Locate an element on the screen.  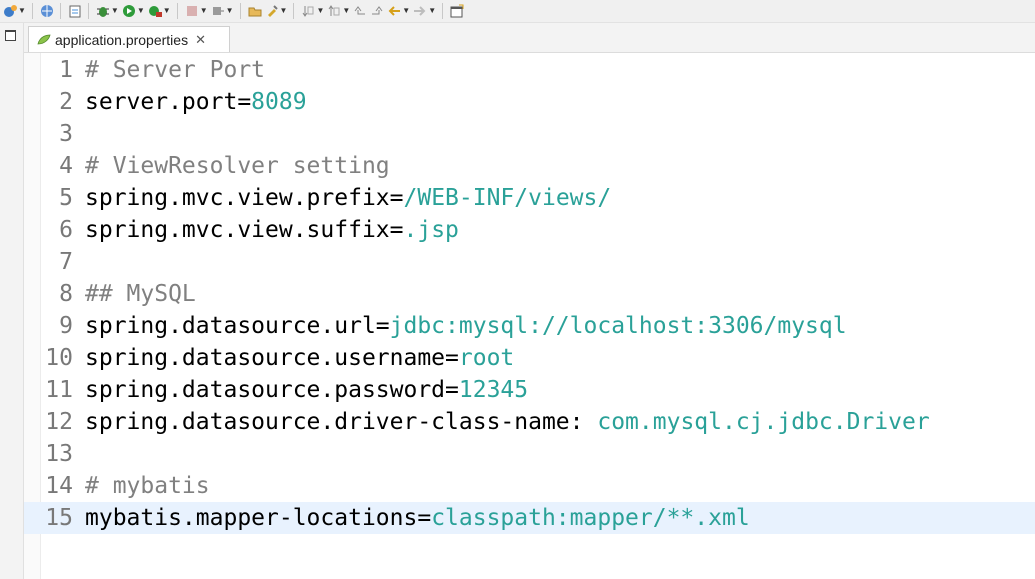
property-value: com.mysql.cj.jdbc.Driver is located at coordinates (763, 422).